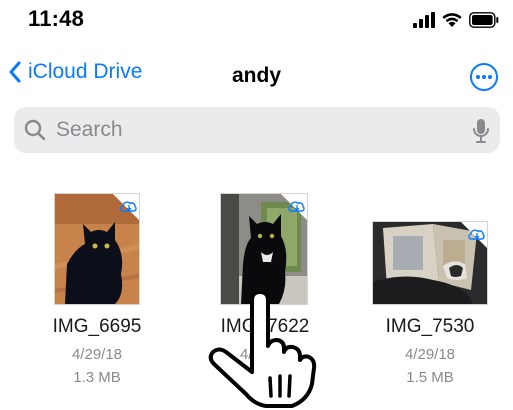 The width and height of the screenshot is (513, 410). I want to click on page-title: andy, so click(256, 75).